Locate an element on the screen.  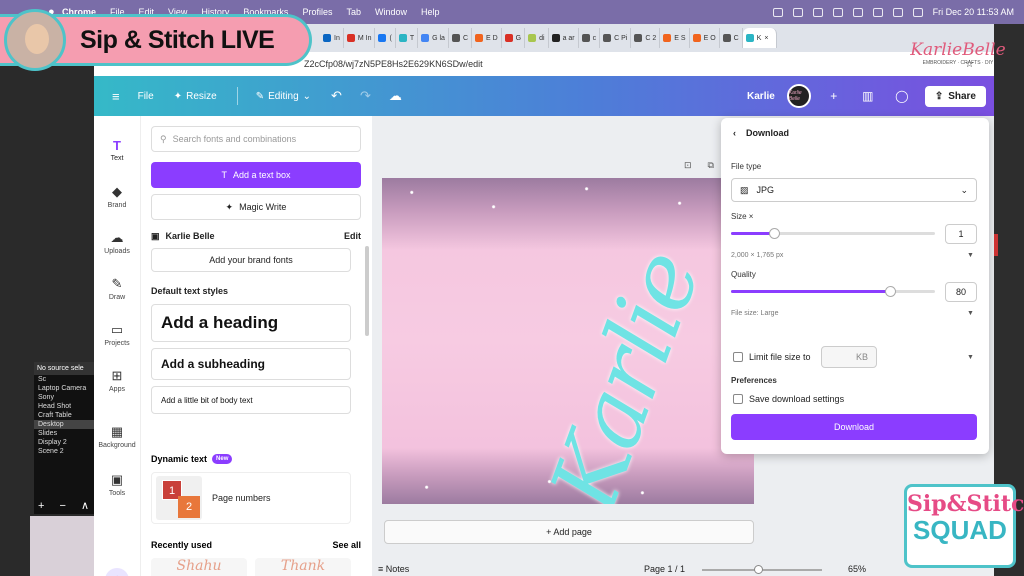
add-page-button: + Add page is located at coordinates (569, 532).